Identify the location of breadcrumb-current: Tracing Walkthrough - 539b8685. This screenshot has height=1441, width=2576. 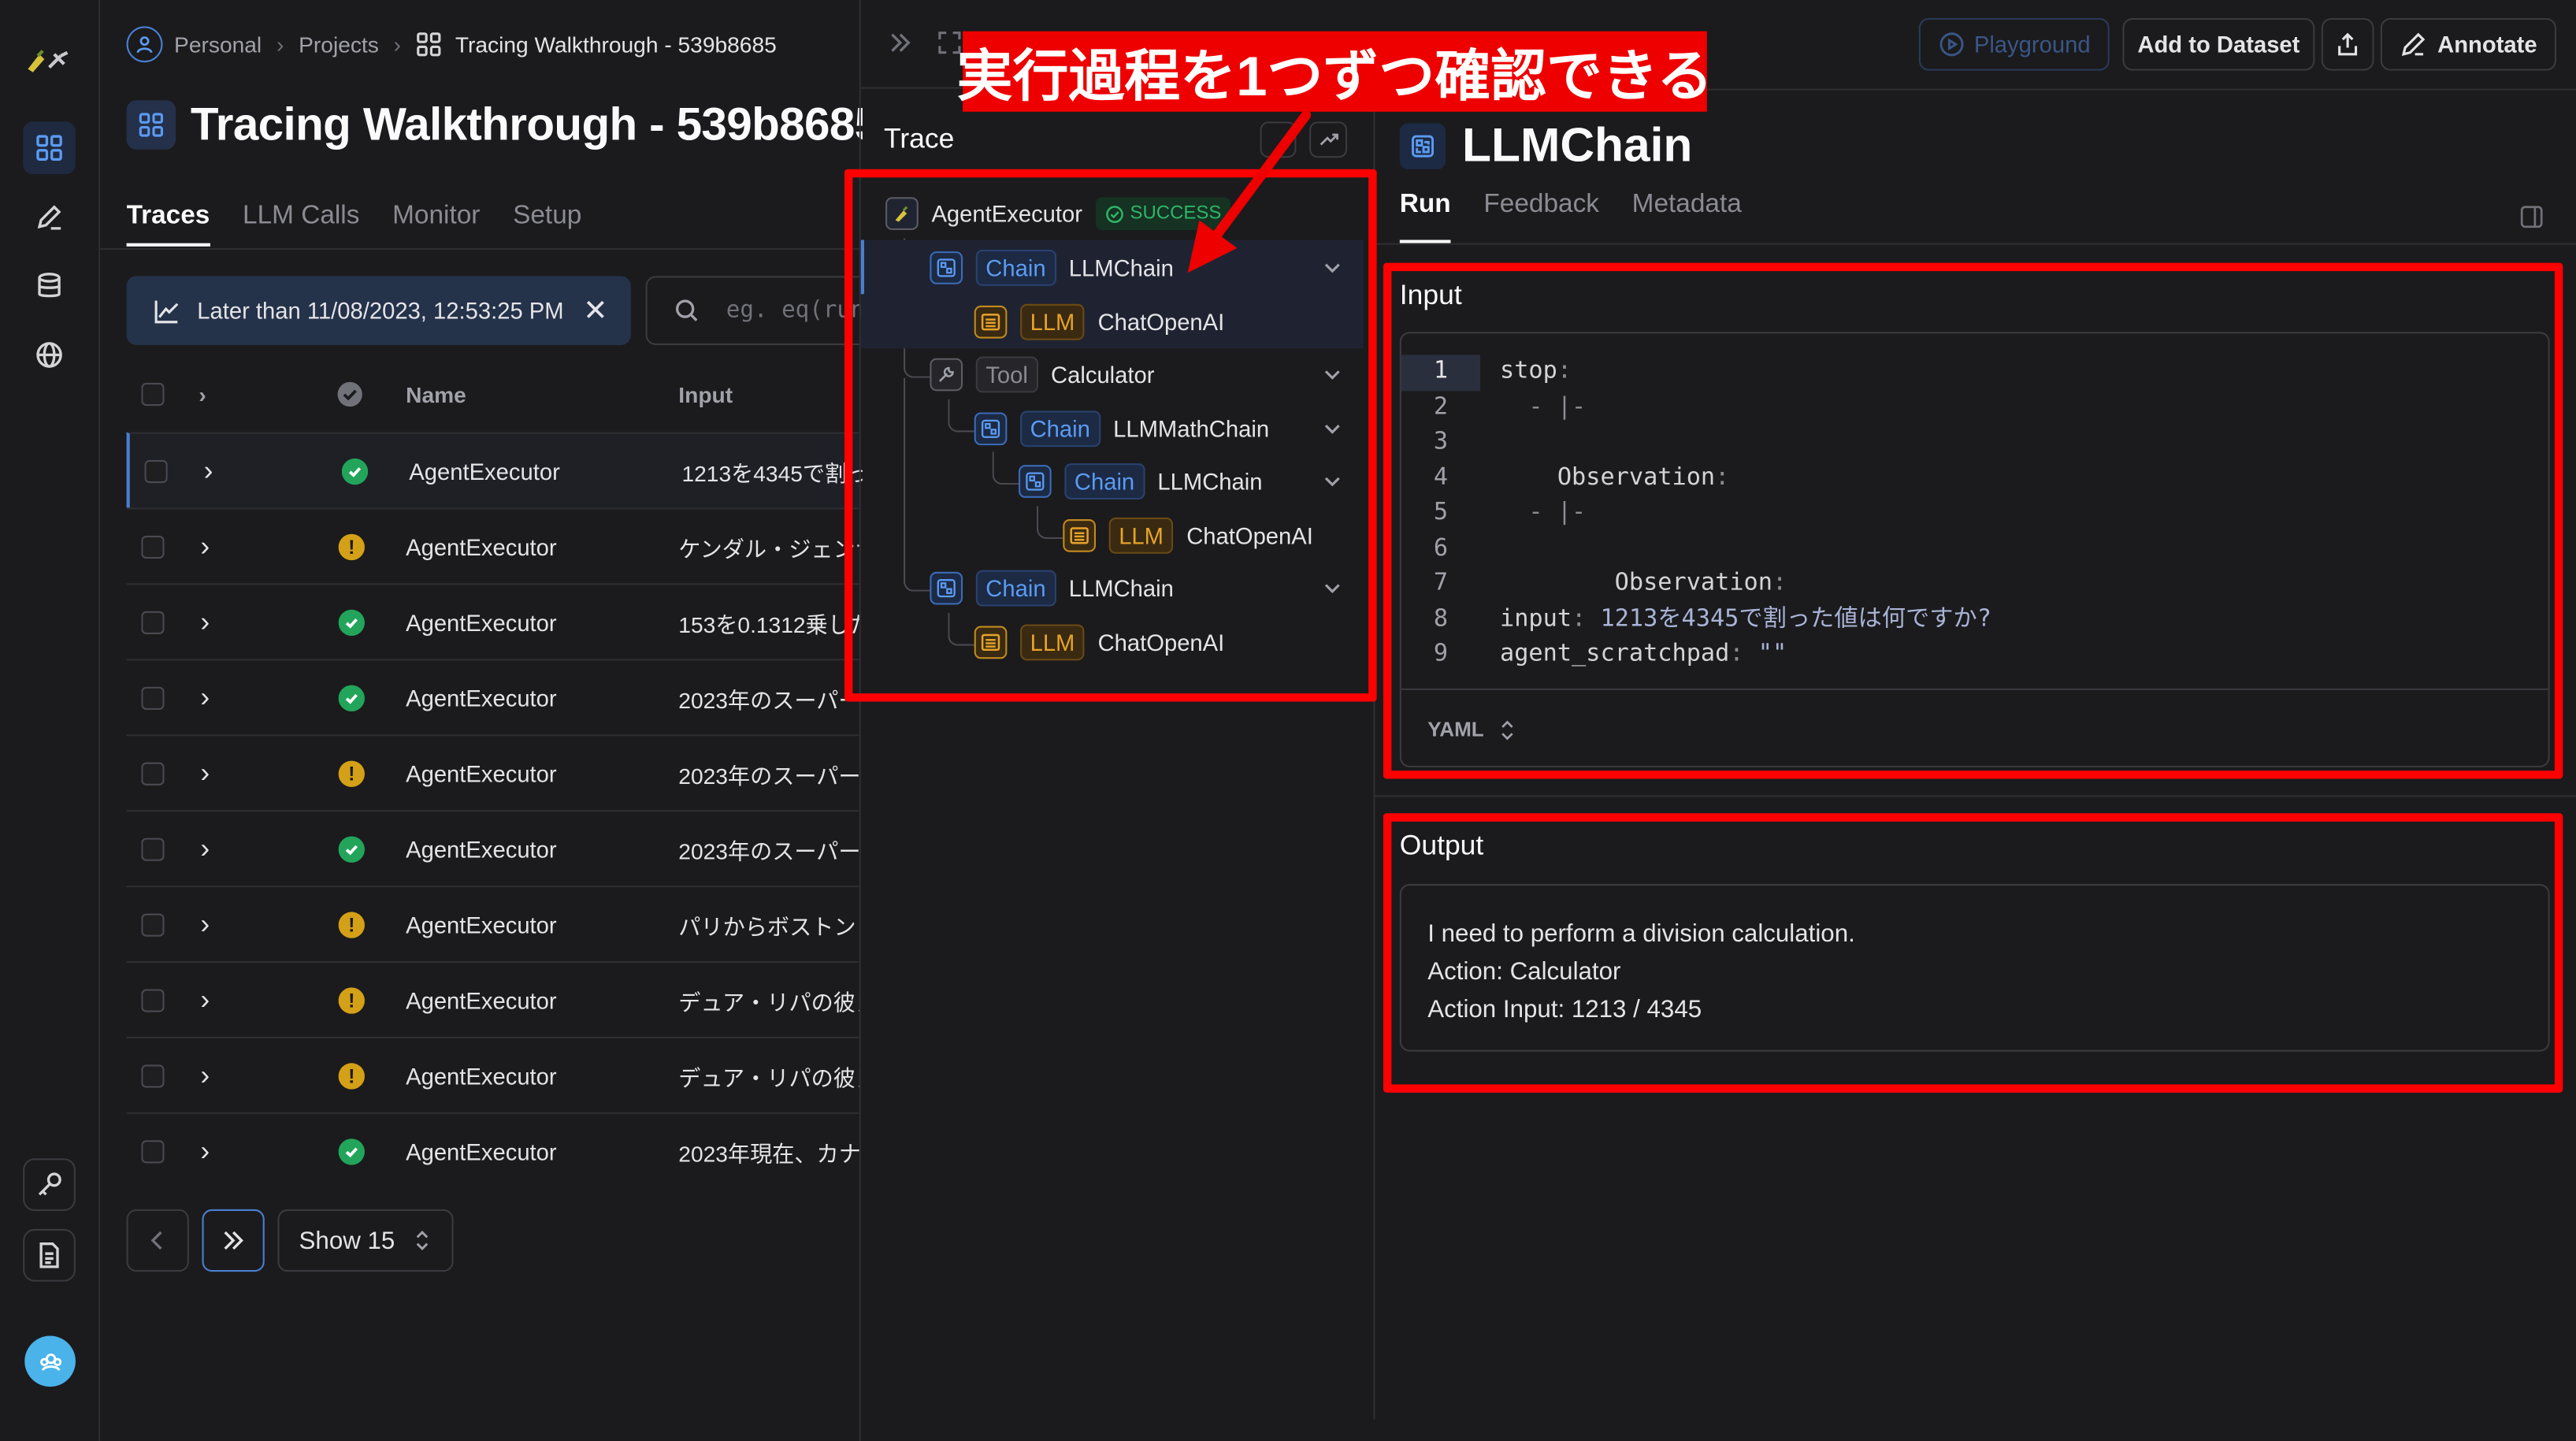
(616, 44).